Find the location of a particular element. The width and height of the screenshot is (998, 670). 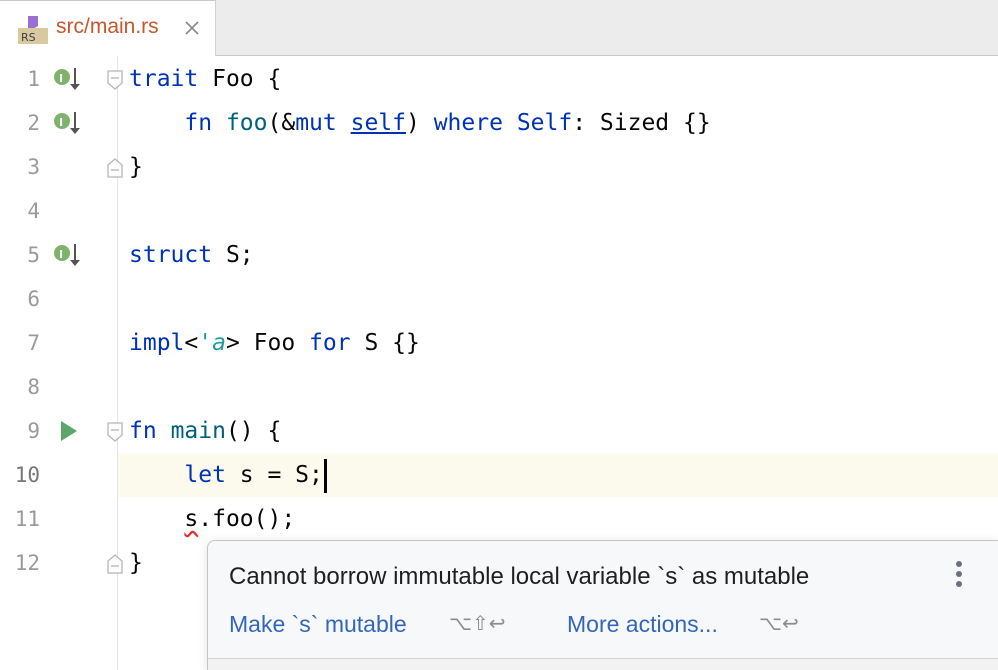

keyword: Self is located at coordinates (544, 123).